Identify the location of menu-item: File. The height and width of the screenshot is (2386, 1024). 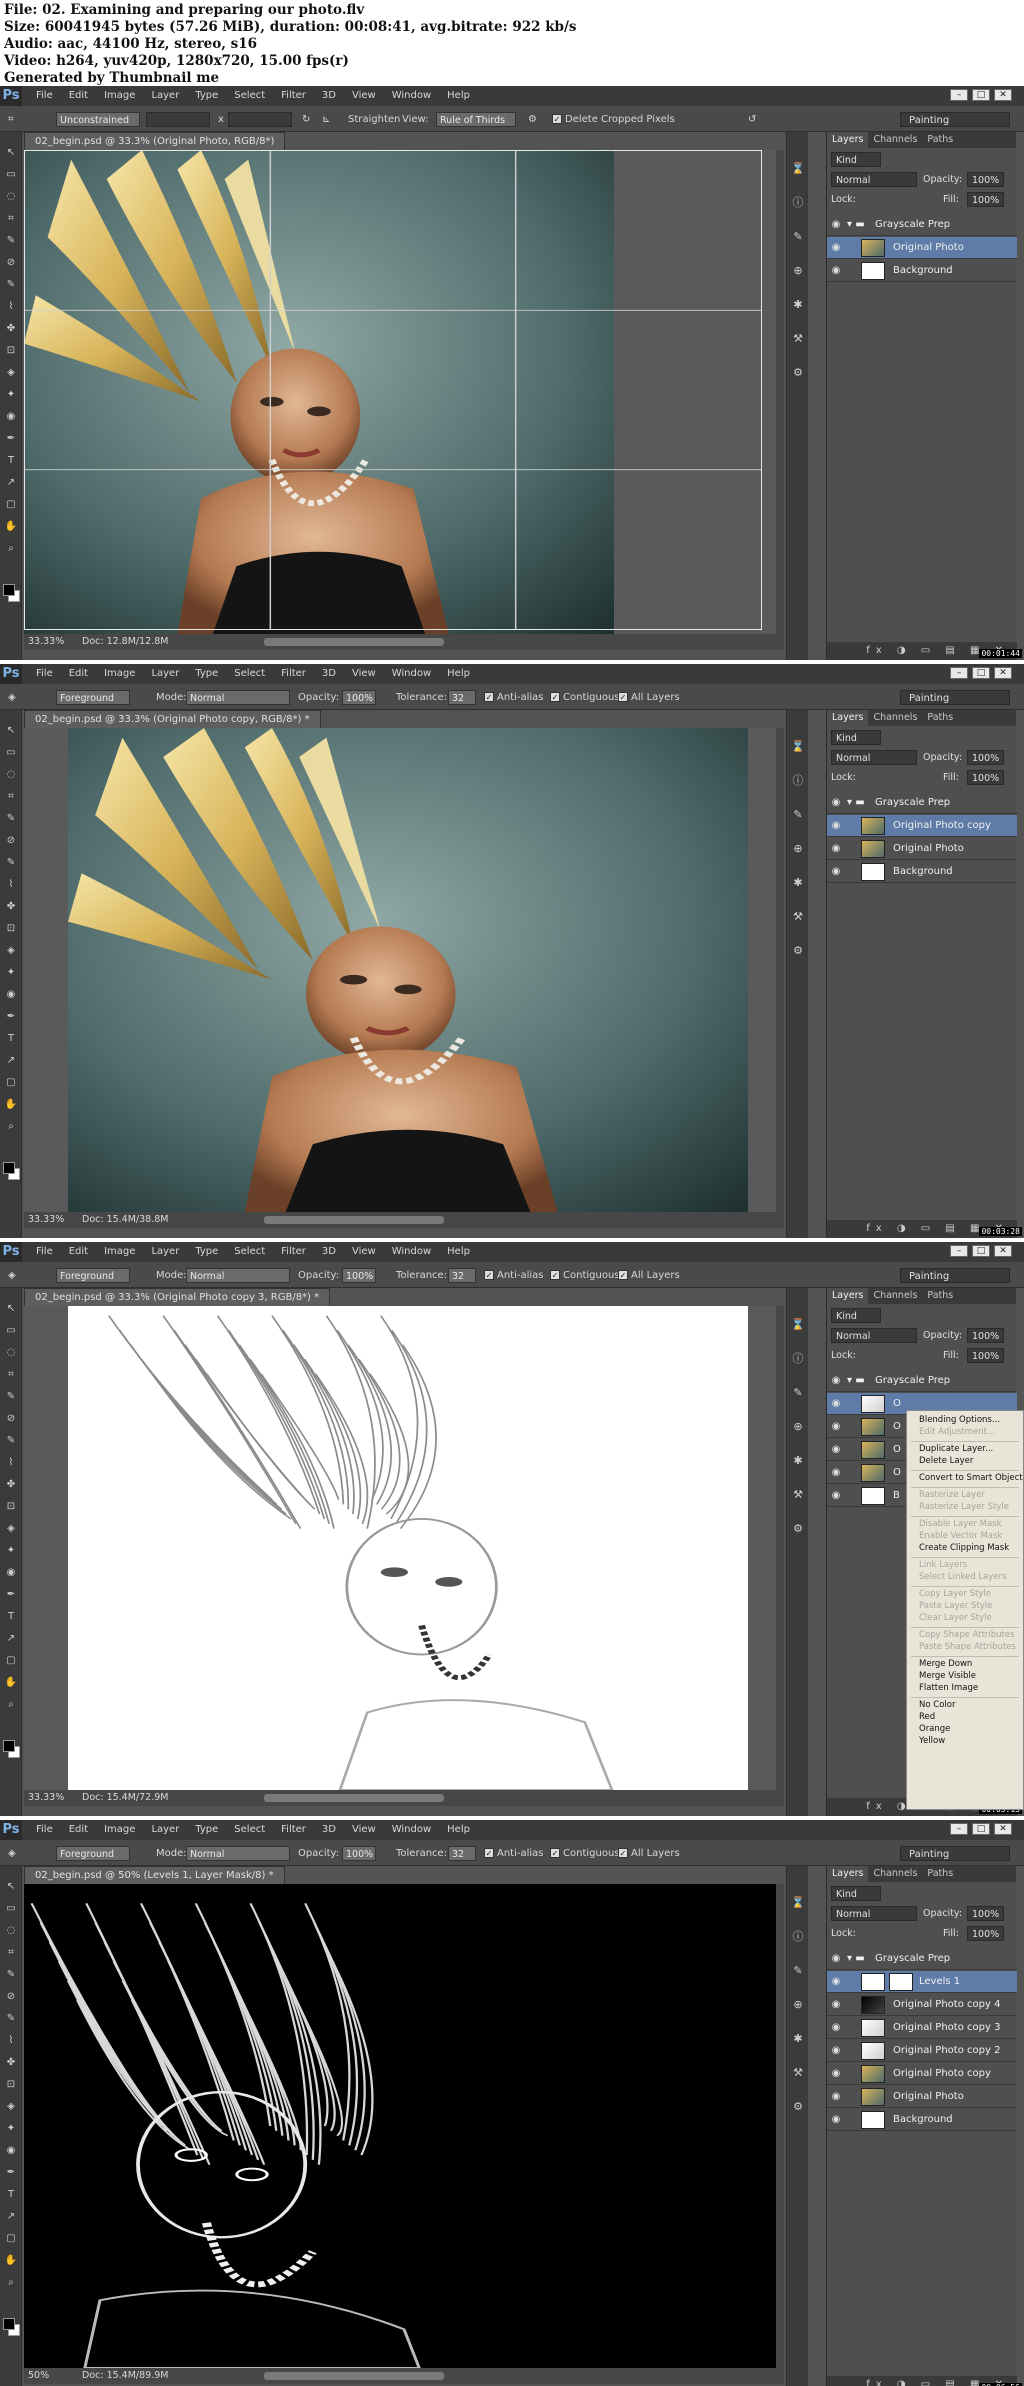
(44, 1252).